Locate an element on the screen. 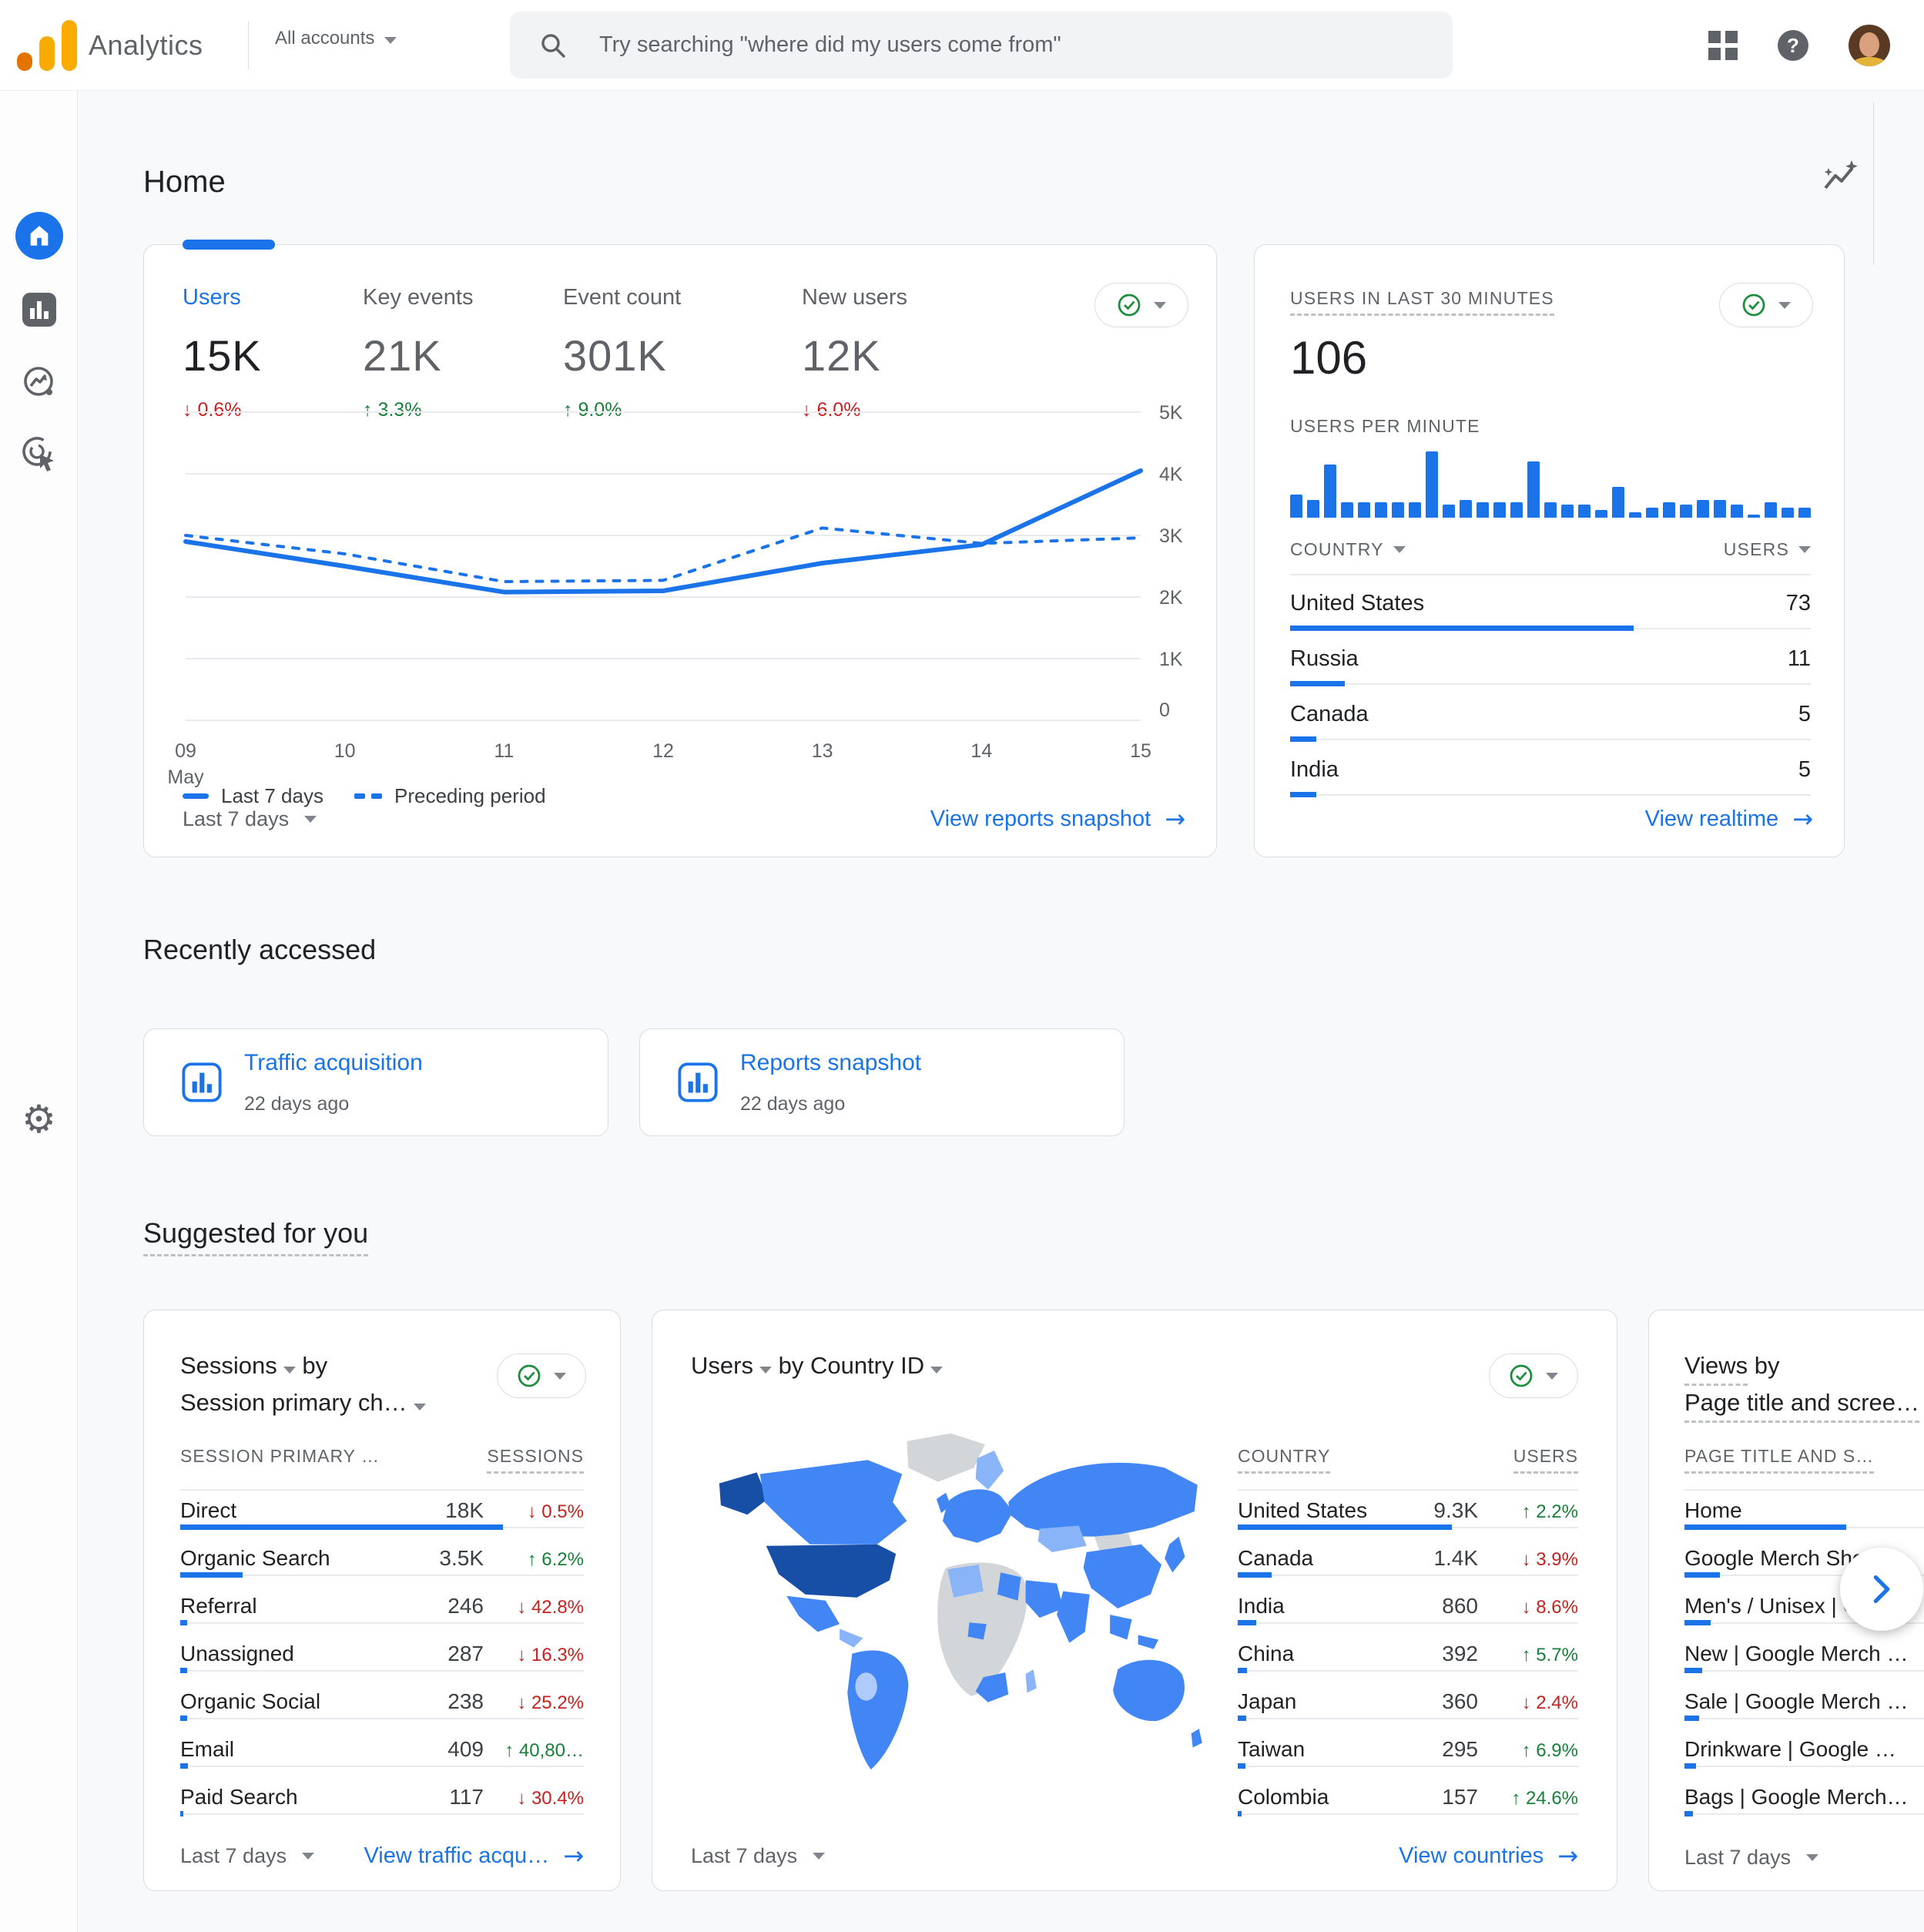  table-row: Paid Search 117 ↓ 30.4% is located at coordinates (382, 1801).